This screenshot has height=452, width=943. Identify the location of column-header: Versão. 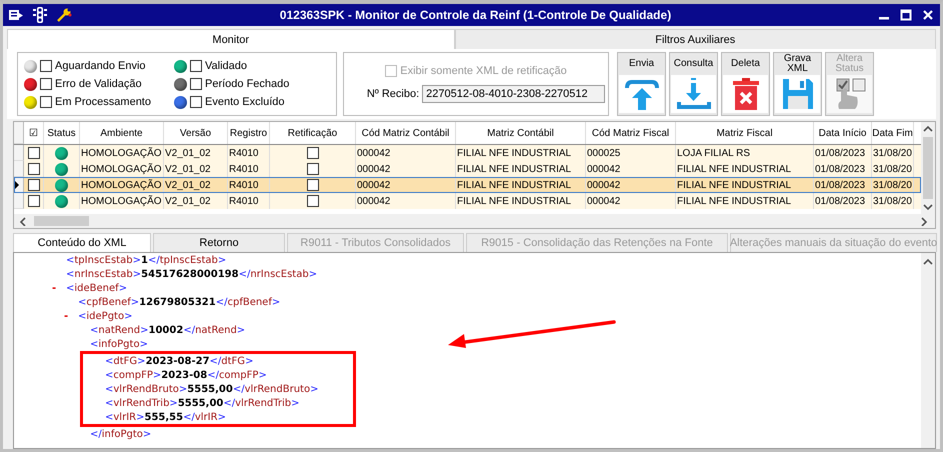
(196, 133).